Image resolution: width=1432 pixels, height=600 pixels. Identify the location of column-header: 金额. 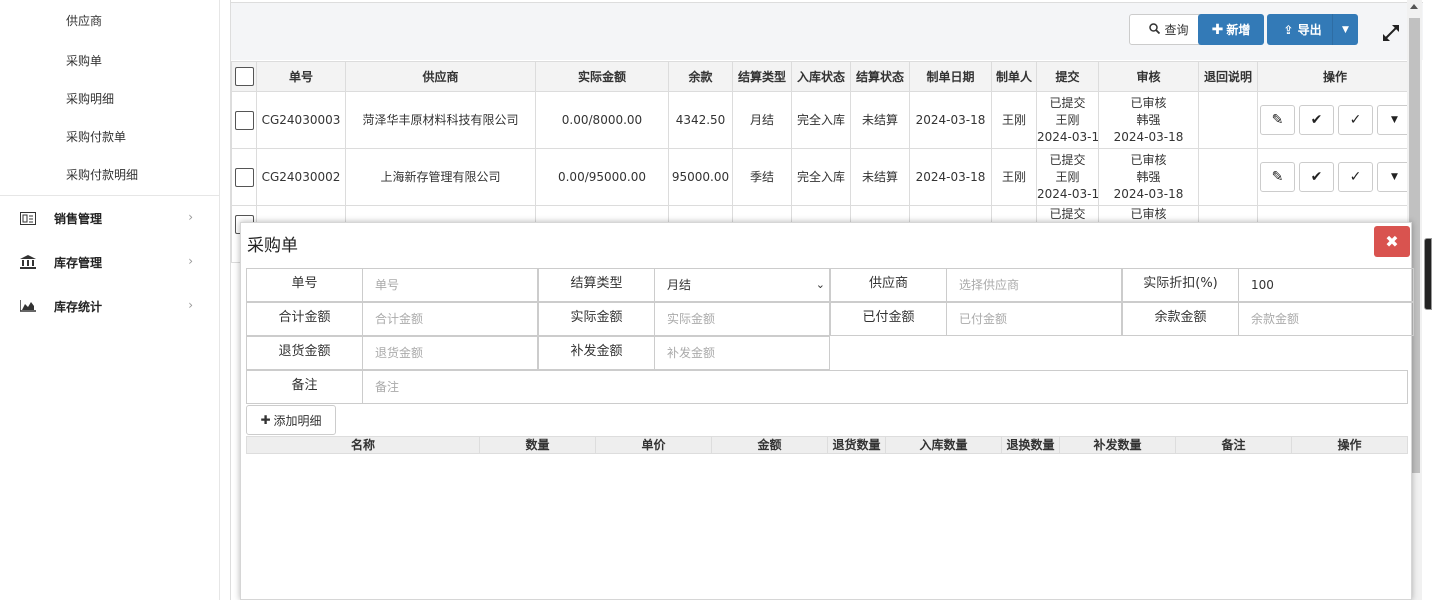
(770, 445).